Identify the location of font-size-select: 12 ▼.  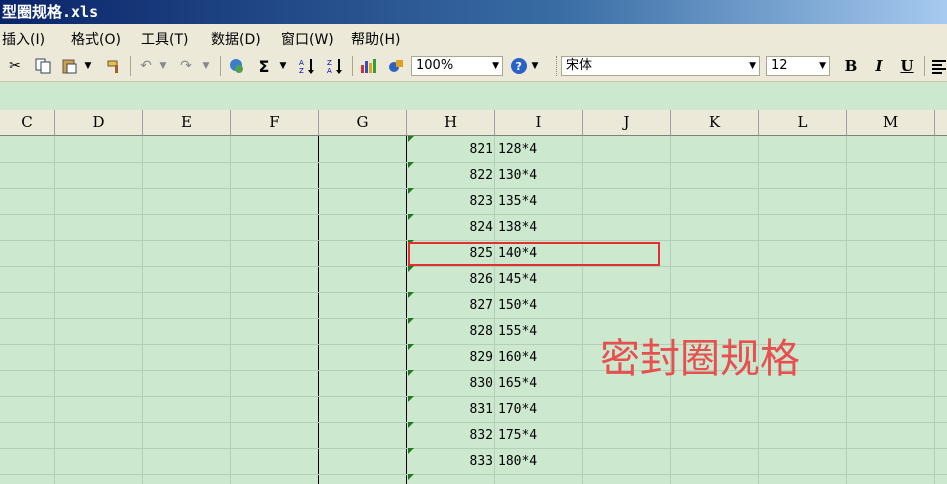
(798, 66).